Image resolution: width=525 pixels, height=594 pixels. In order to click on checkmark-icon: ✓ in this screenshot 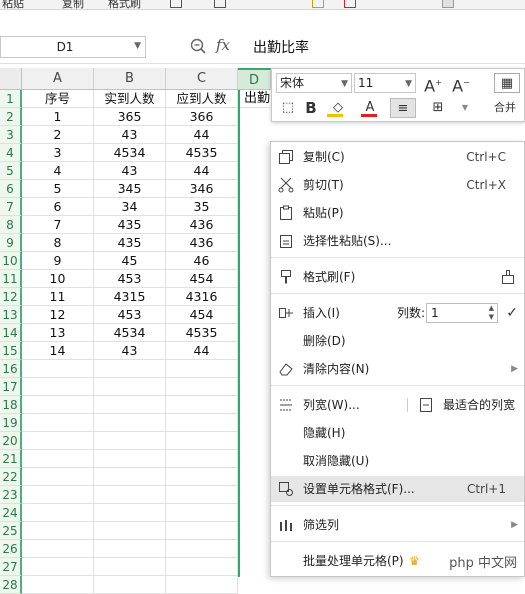, I will do `click(512, 313)`.